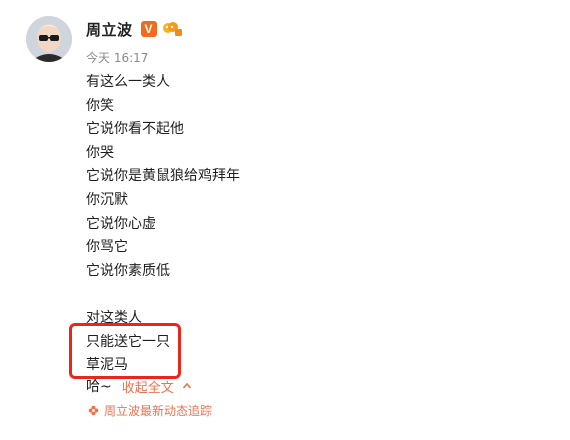 This screenshot has width=570, height=440. I want to click on post-header: 周立波 V, so click(134, 29).